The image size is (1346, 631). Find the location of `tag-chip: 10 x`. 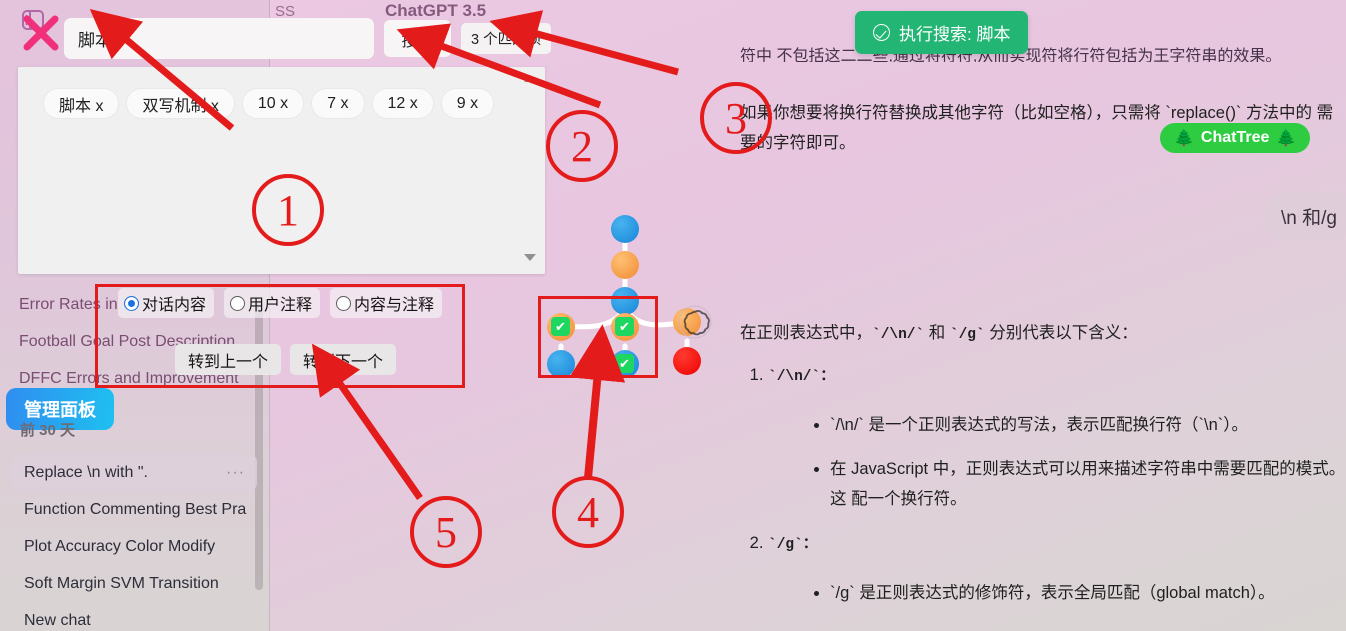

tag-chip: 10 x is located at coordinates (273, 103).